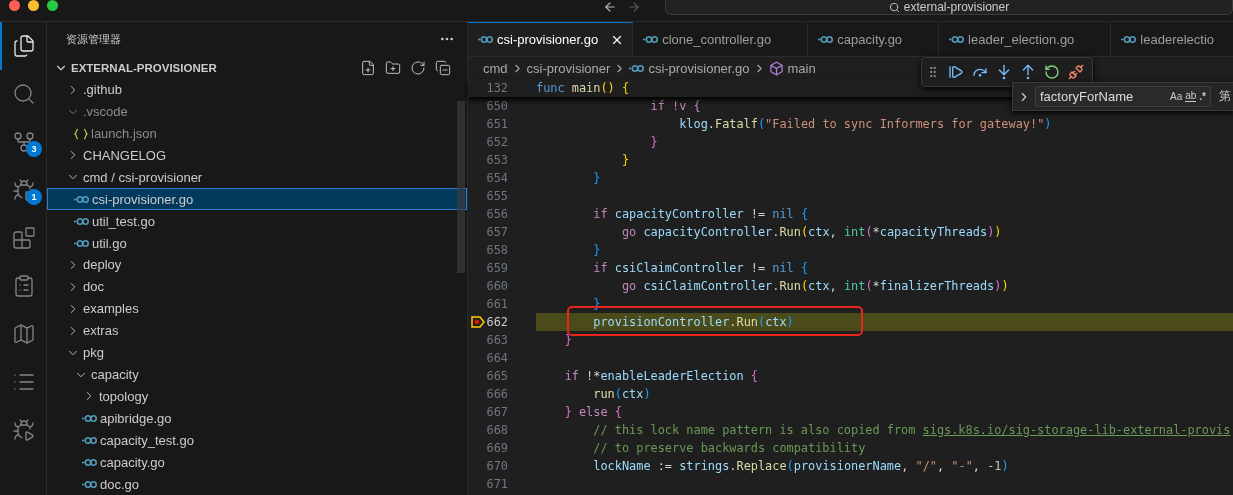  I want to click on run-debug-icon, so click(24, 190).